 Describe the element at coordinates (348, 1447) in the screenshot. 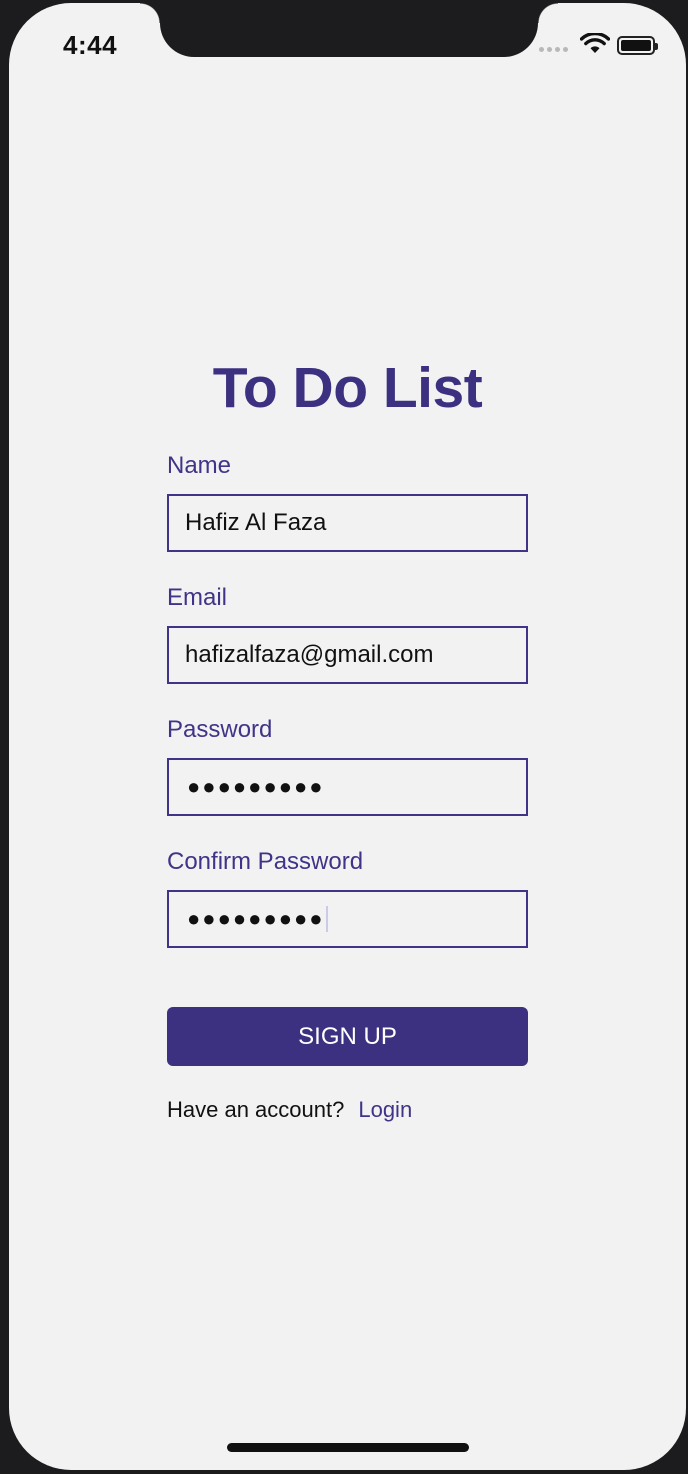

I see `home-indicator` at that location.